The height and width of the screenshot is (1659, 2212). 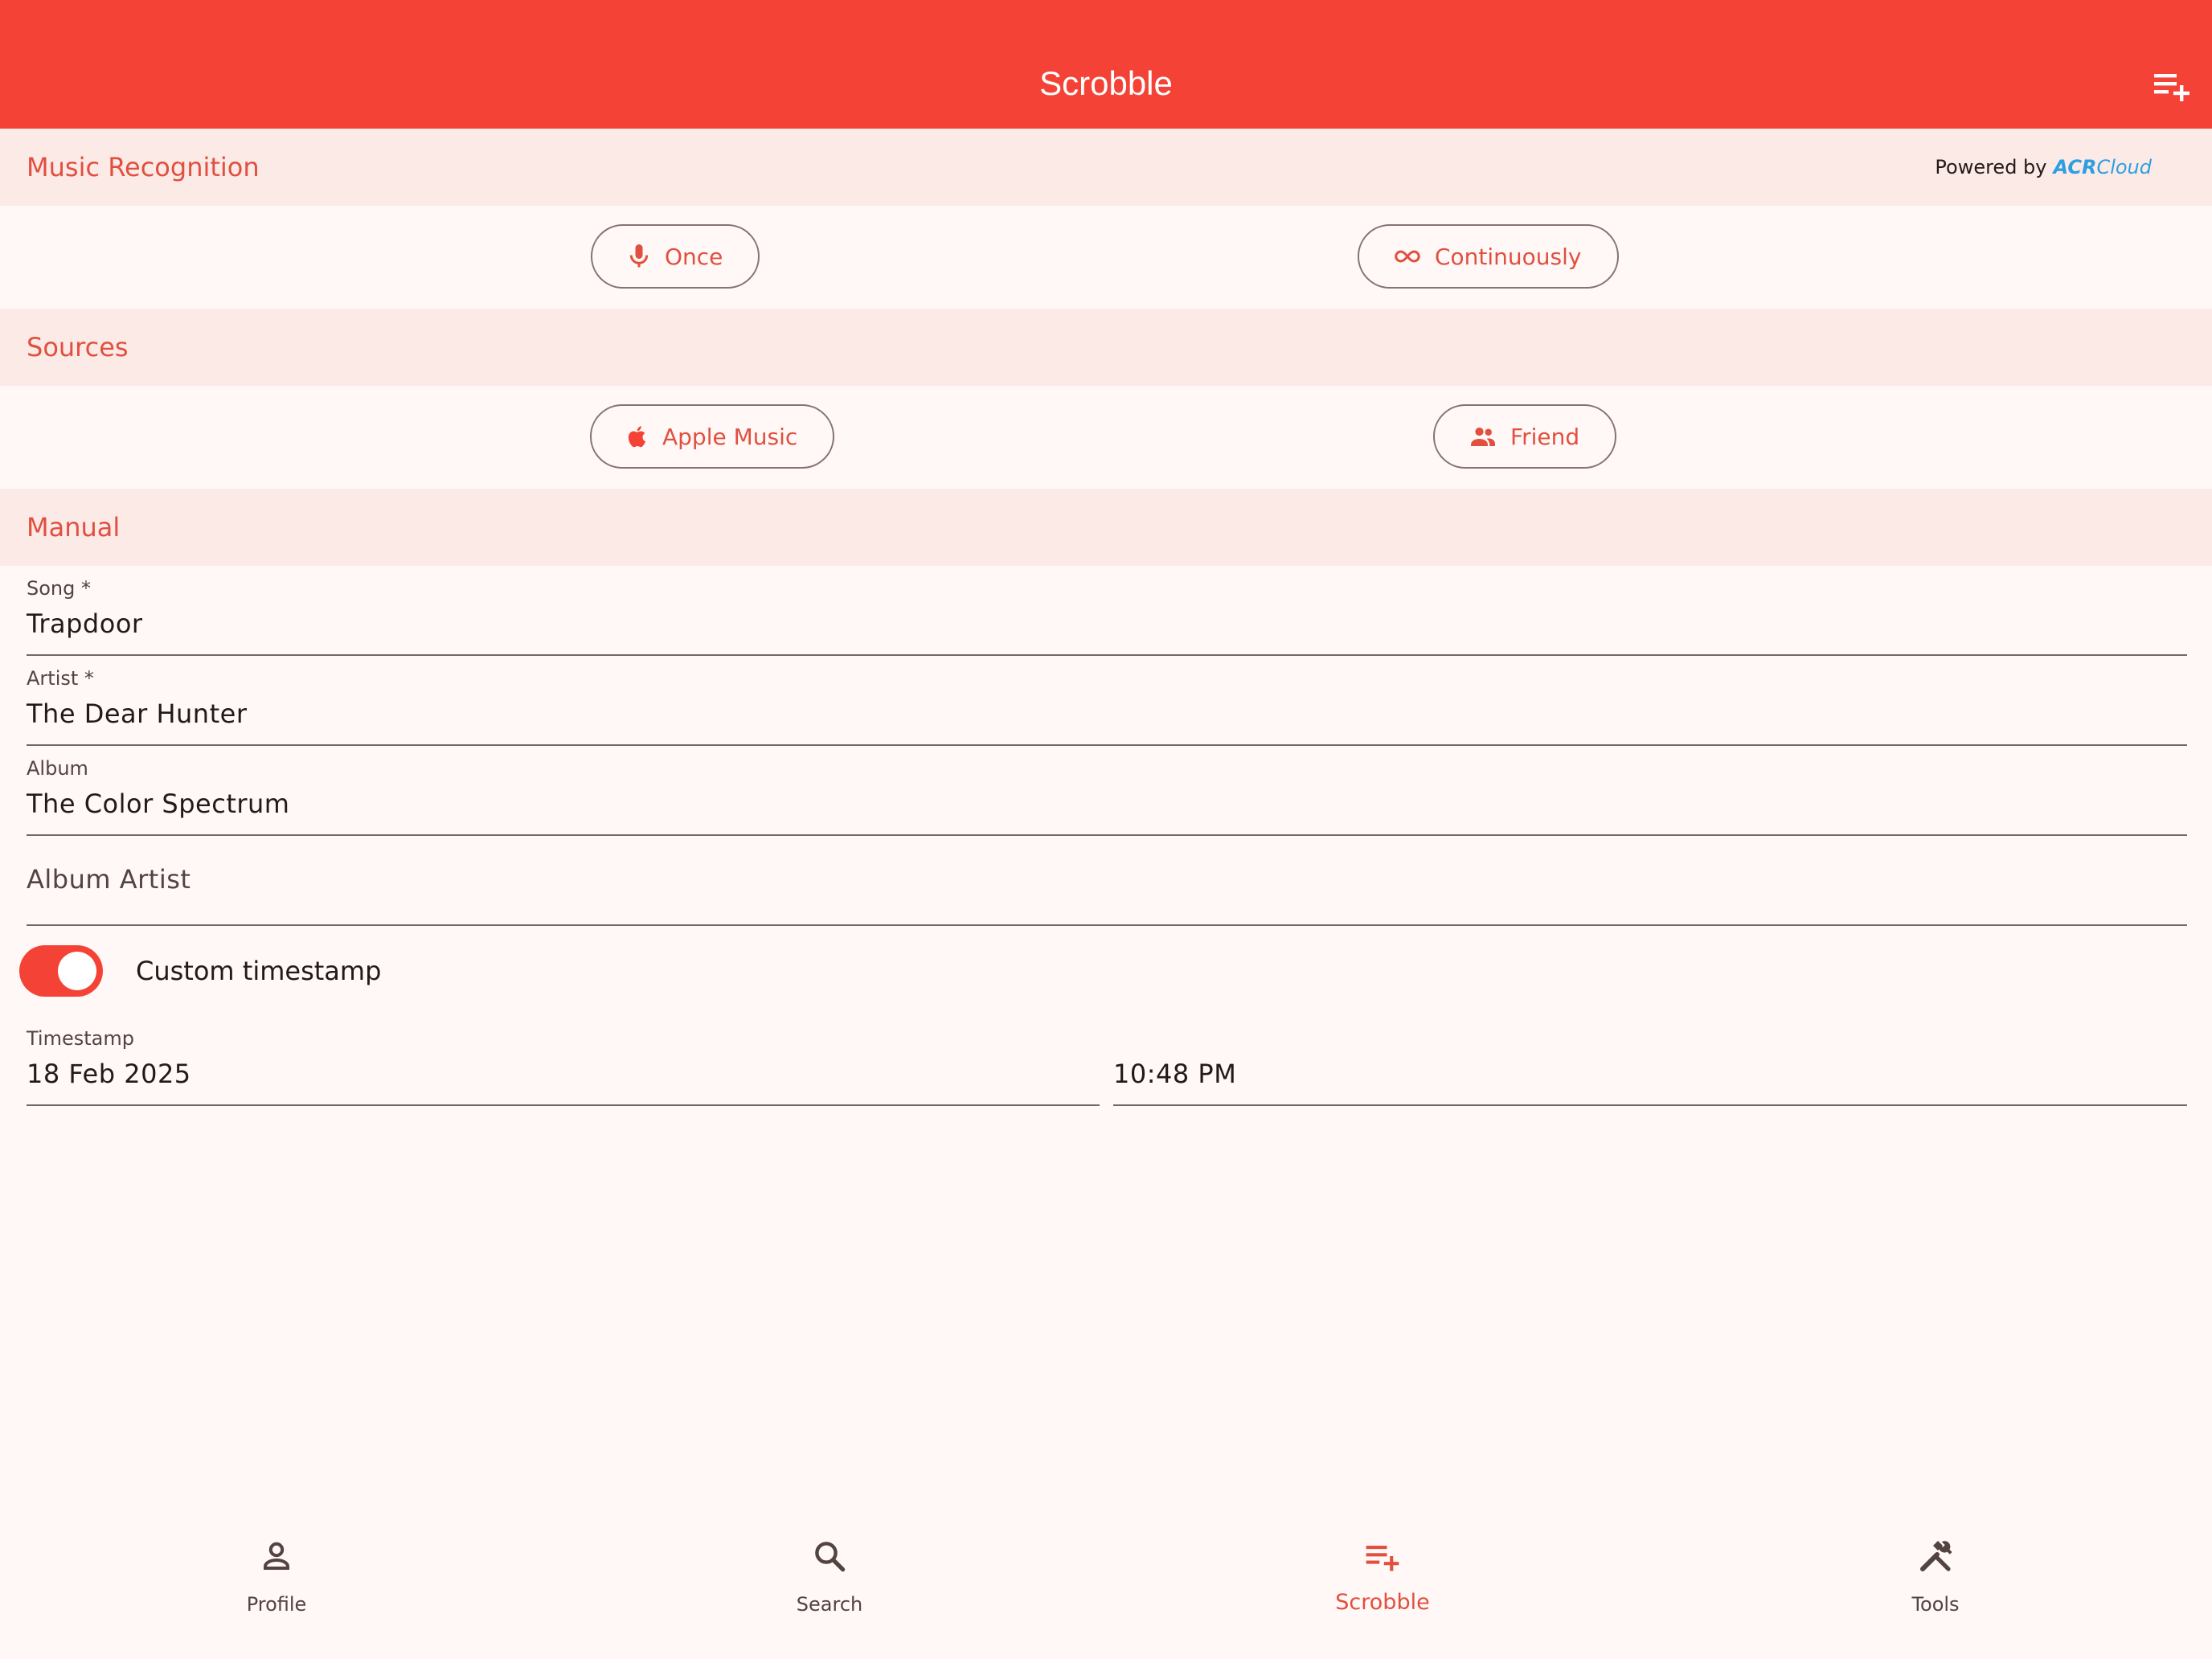 What do you see at coordinates (563, 1061) in the screenshot?
I see `timestamp-date-field: Timestamp 18 Feb 2025` at bounding box center [563, 1061].